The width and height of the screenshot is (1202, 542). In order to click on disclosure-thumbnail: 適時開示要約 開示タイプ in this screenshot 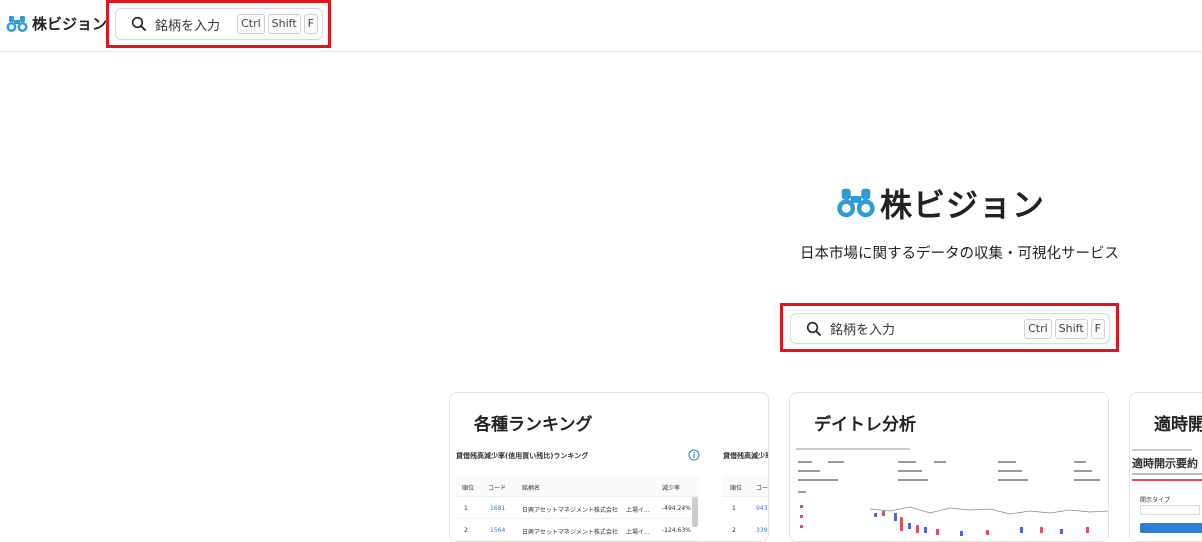, I will do `click(1166, 494)`.